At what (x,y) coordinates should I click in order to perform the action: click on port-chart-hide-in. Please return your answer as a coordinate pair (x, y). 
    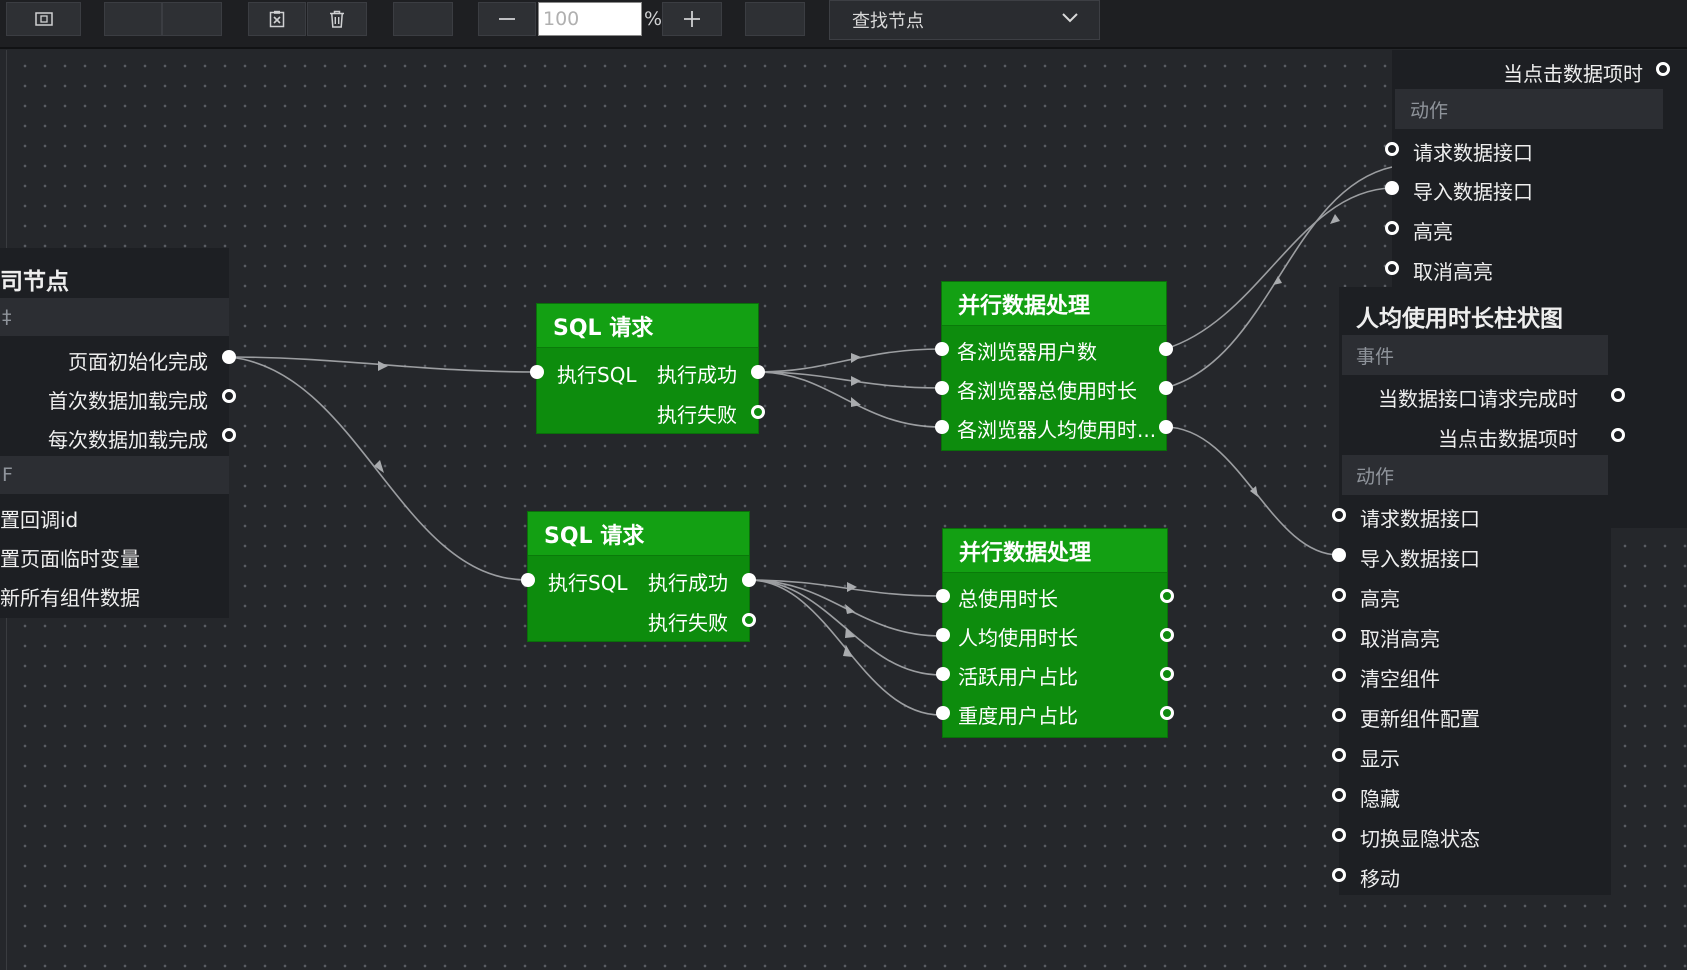
    Looking at the image, I should click on (1339, 795).